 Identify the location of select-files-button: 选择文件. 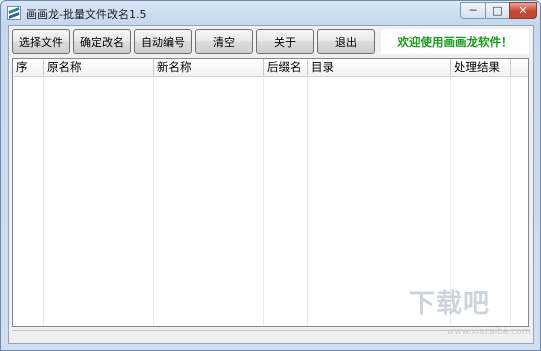
(41, 41).